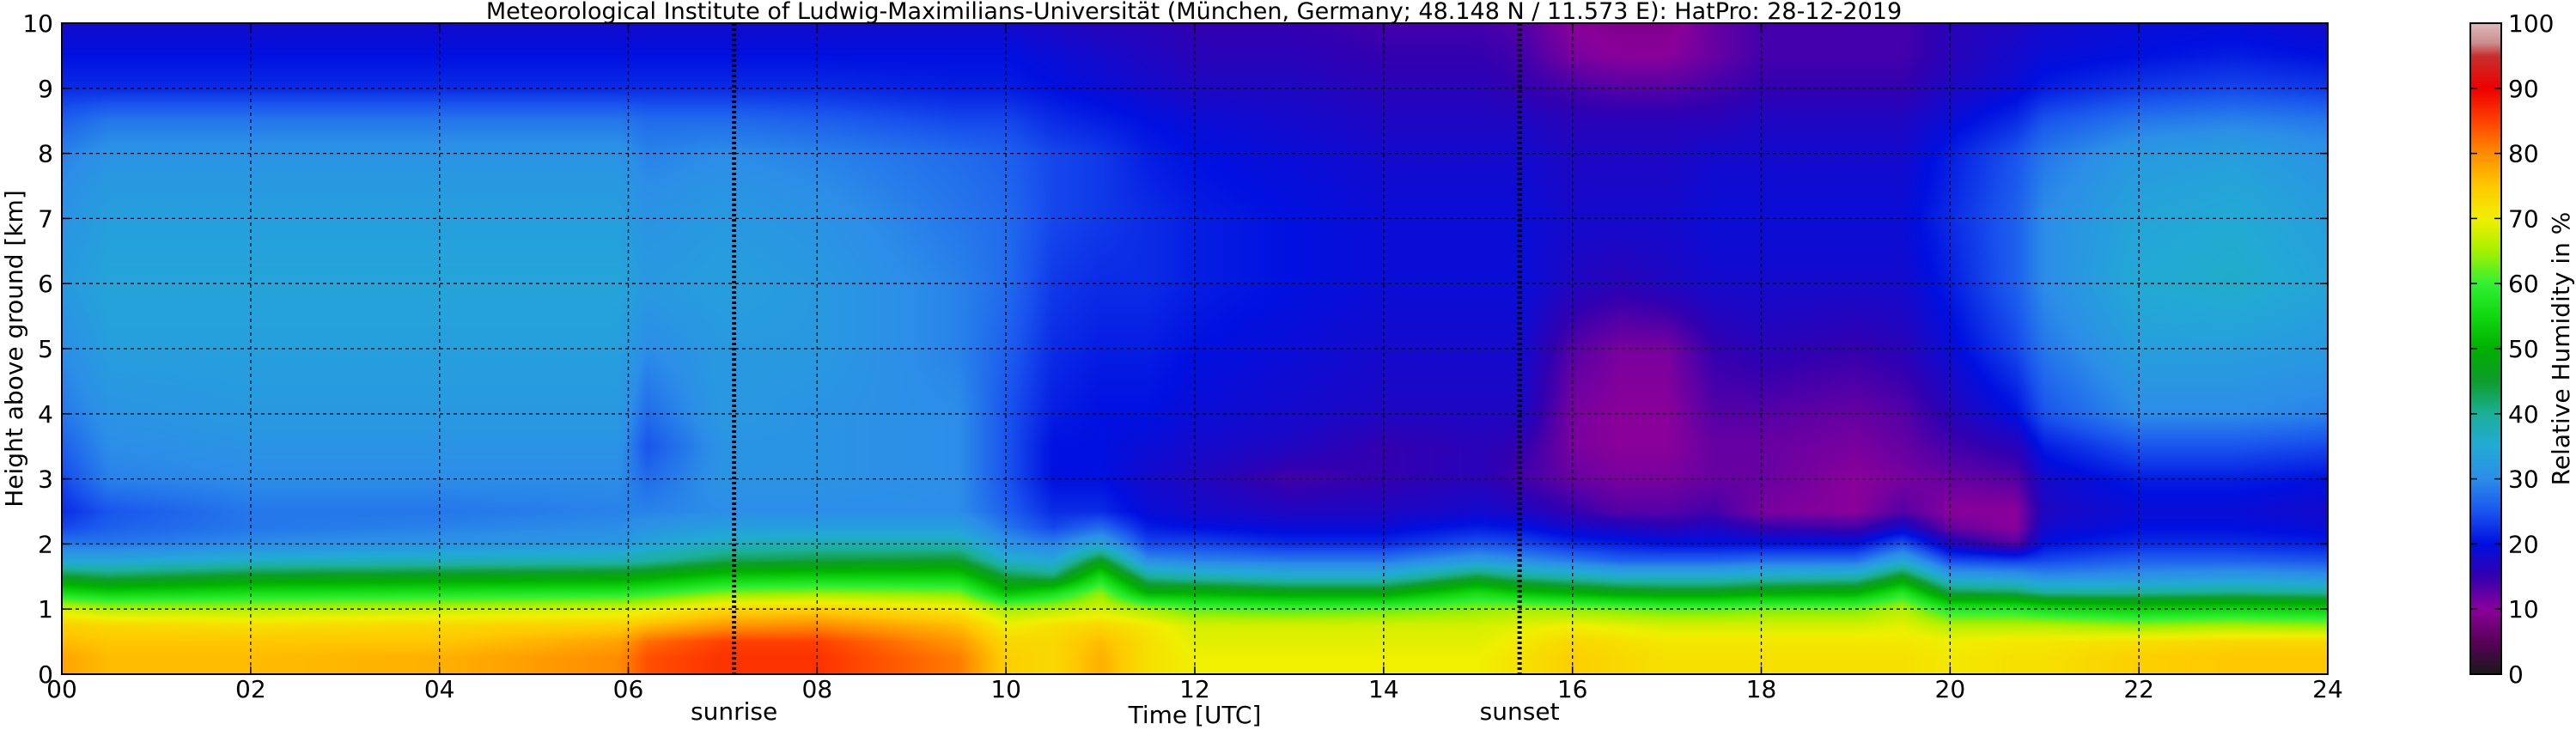  I want to click on y-axis-label: Height above ground [km], so click(14, 349).